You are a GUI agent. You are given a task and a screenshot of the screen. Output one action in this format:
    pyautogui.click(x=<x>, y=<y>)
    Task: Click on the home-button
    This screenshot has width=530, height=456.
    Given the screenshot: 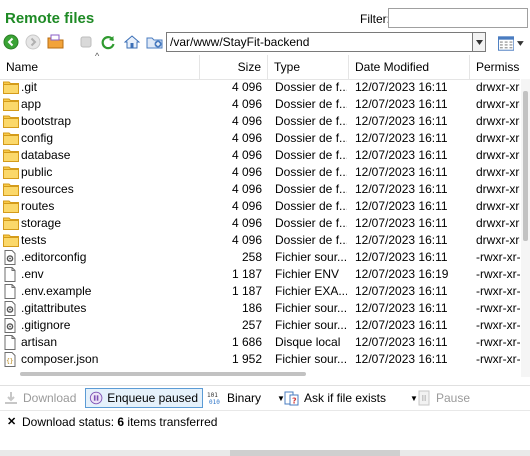 What is the action you would take?
    pyautogui.click(x=132, y=42)
    